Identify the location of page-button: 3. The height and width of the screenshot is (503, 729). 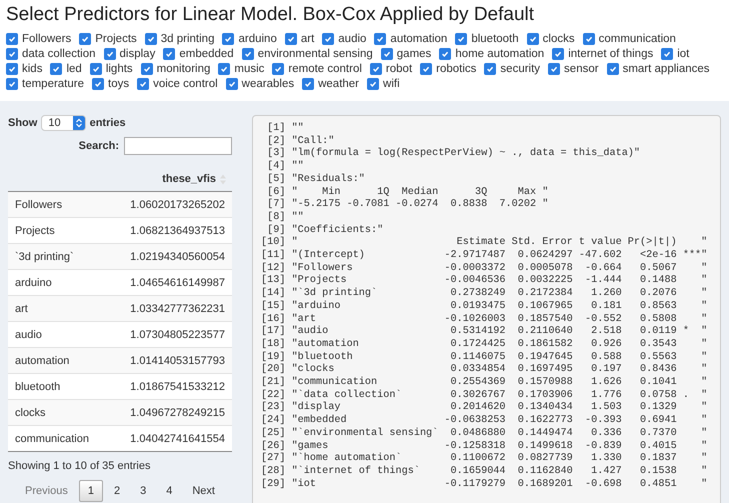
(143, 491).